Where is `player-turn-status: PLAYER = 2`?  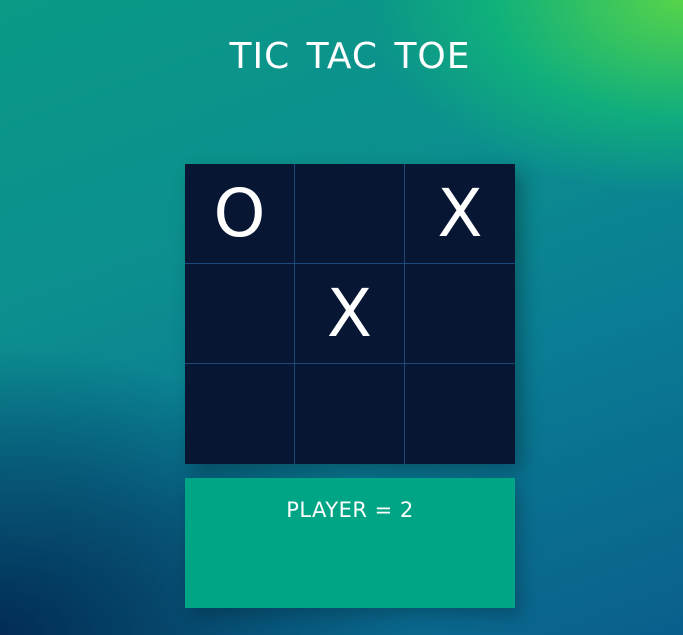
player-turn-status: PLAYER = 2 is located at coordinates (350, 510).